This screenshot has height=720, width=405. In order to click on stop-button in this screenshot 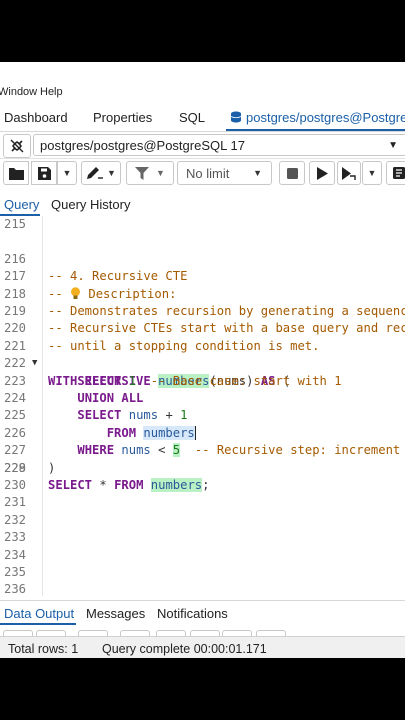, I will do `click(292, 173)`.